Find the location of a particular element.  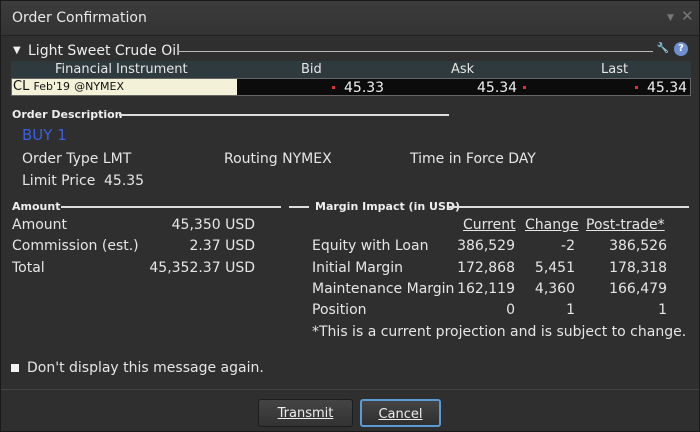

last-tick-icon is located at coordinates (636, 87).